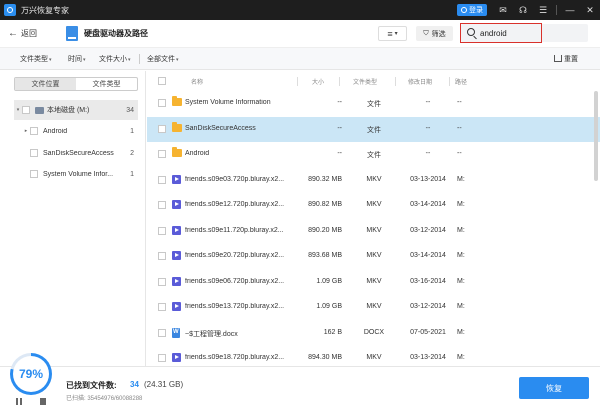  Describe the element at coordinates (325, 179) in the screenshot. I see `row-size: 890.32 MB` at that location.